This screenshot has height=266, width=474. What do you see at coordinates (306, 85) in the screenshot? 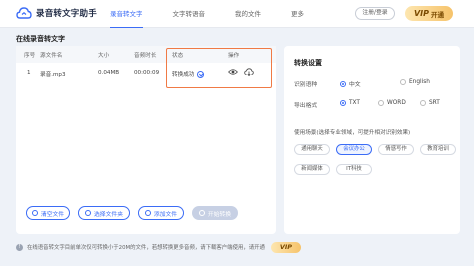
I see `language-label: 识别语种` at bounding box center [306, 85].